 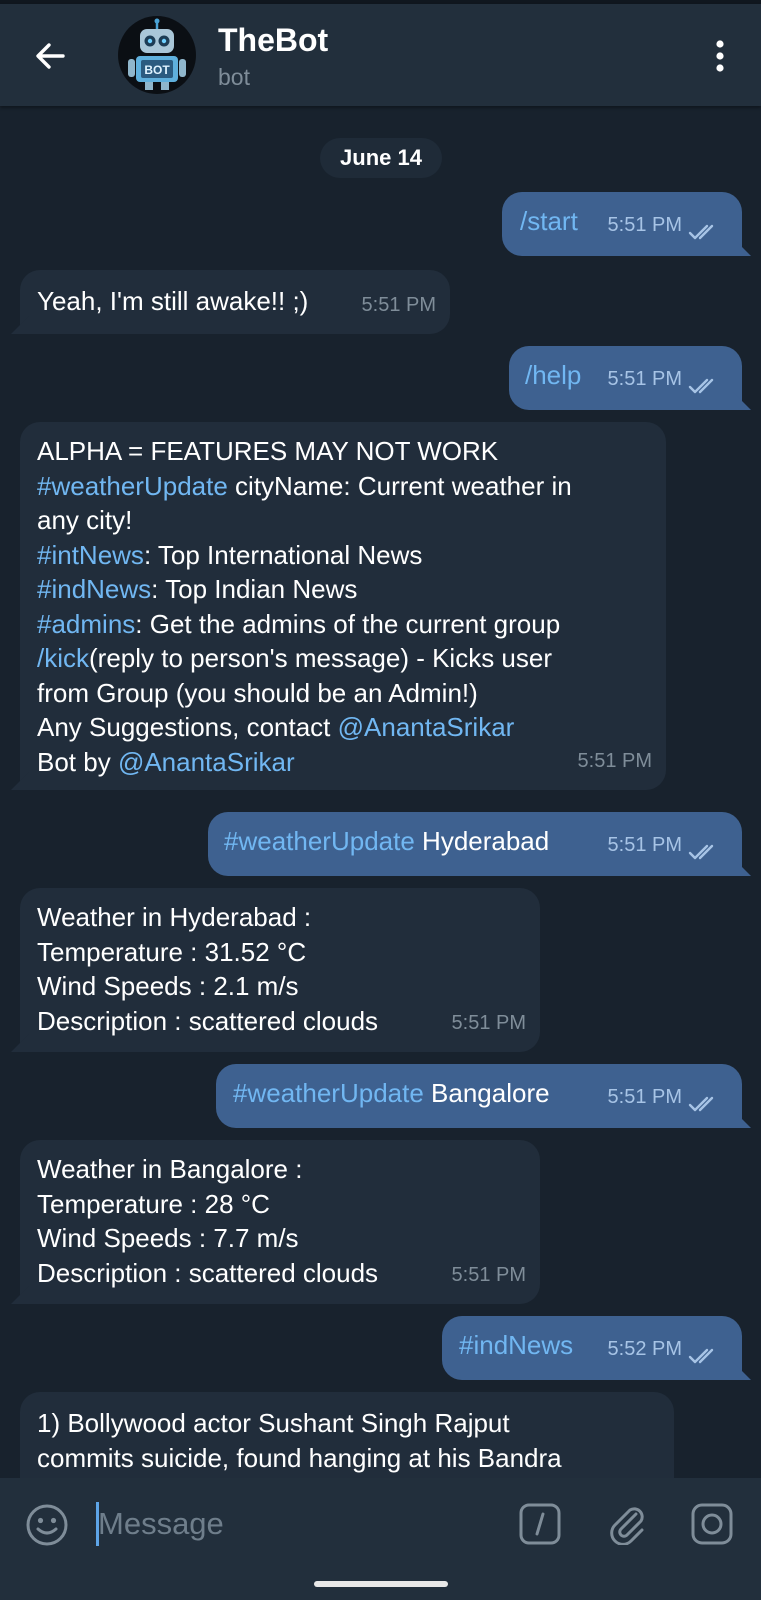 I want to click on message-composer, so click(x=380, y=1524).